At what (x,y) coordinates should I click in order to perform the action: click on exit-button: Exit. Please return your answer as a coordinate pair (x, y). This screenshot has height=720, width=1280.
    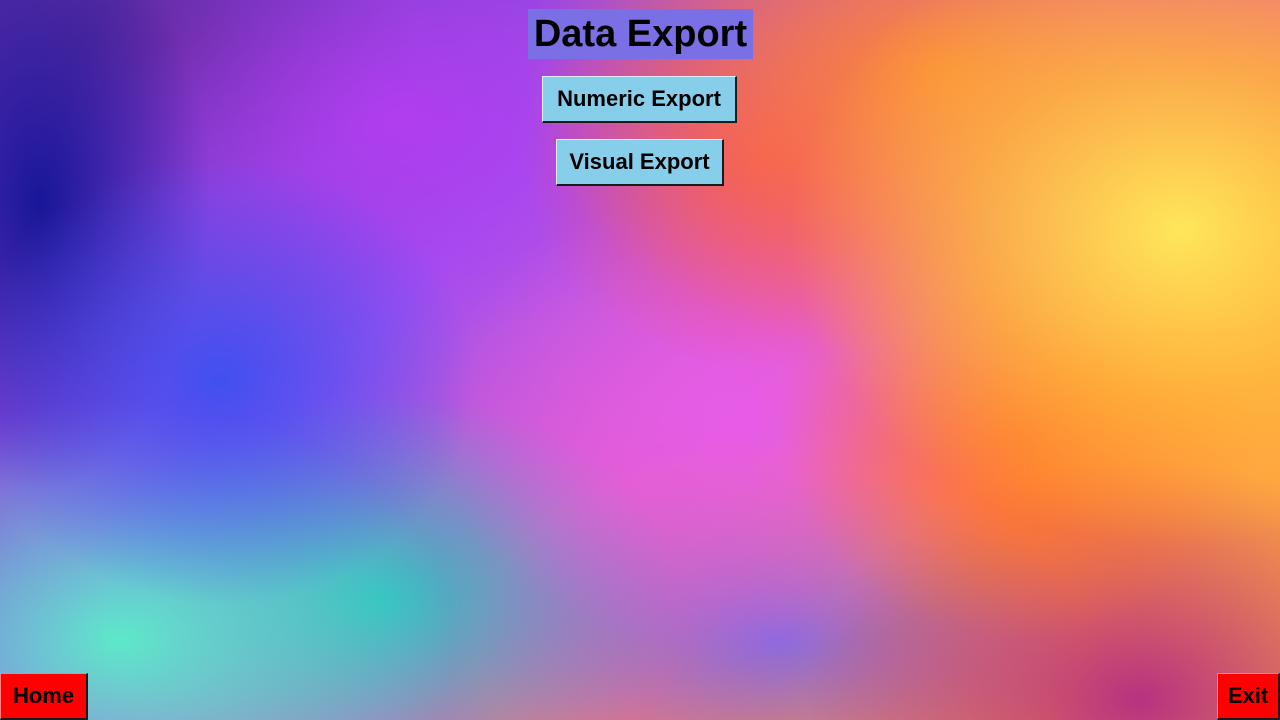
    Looking at the image, I should click on (1248, 696).